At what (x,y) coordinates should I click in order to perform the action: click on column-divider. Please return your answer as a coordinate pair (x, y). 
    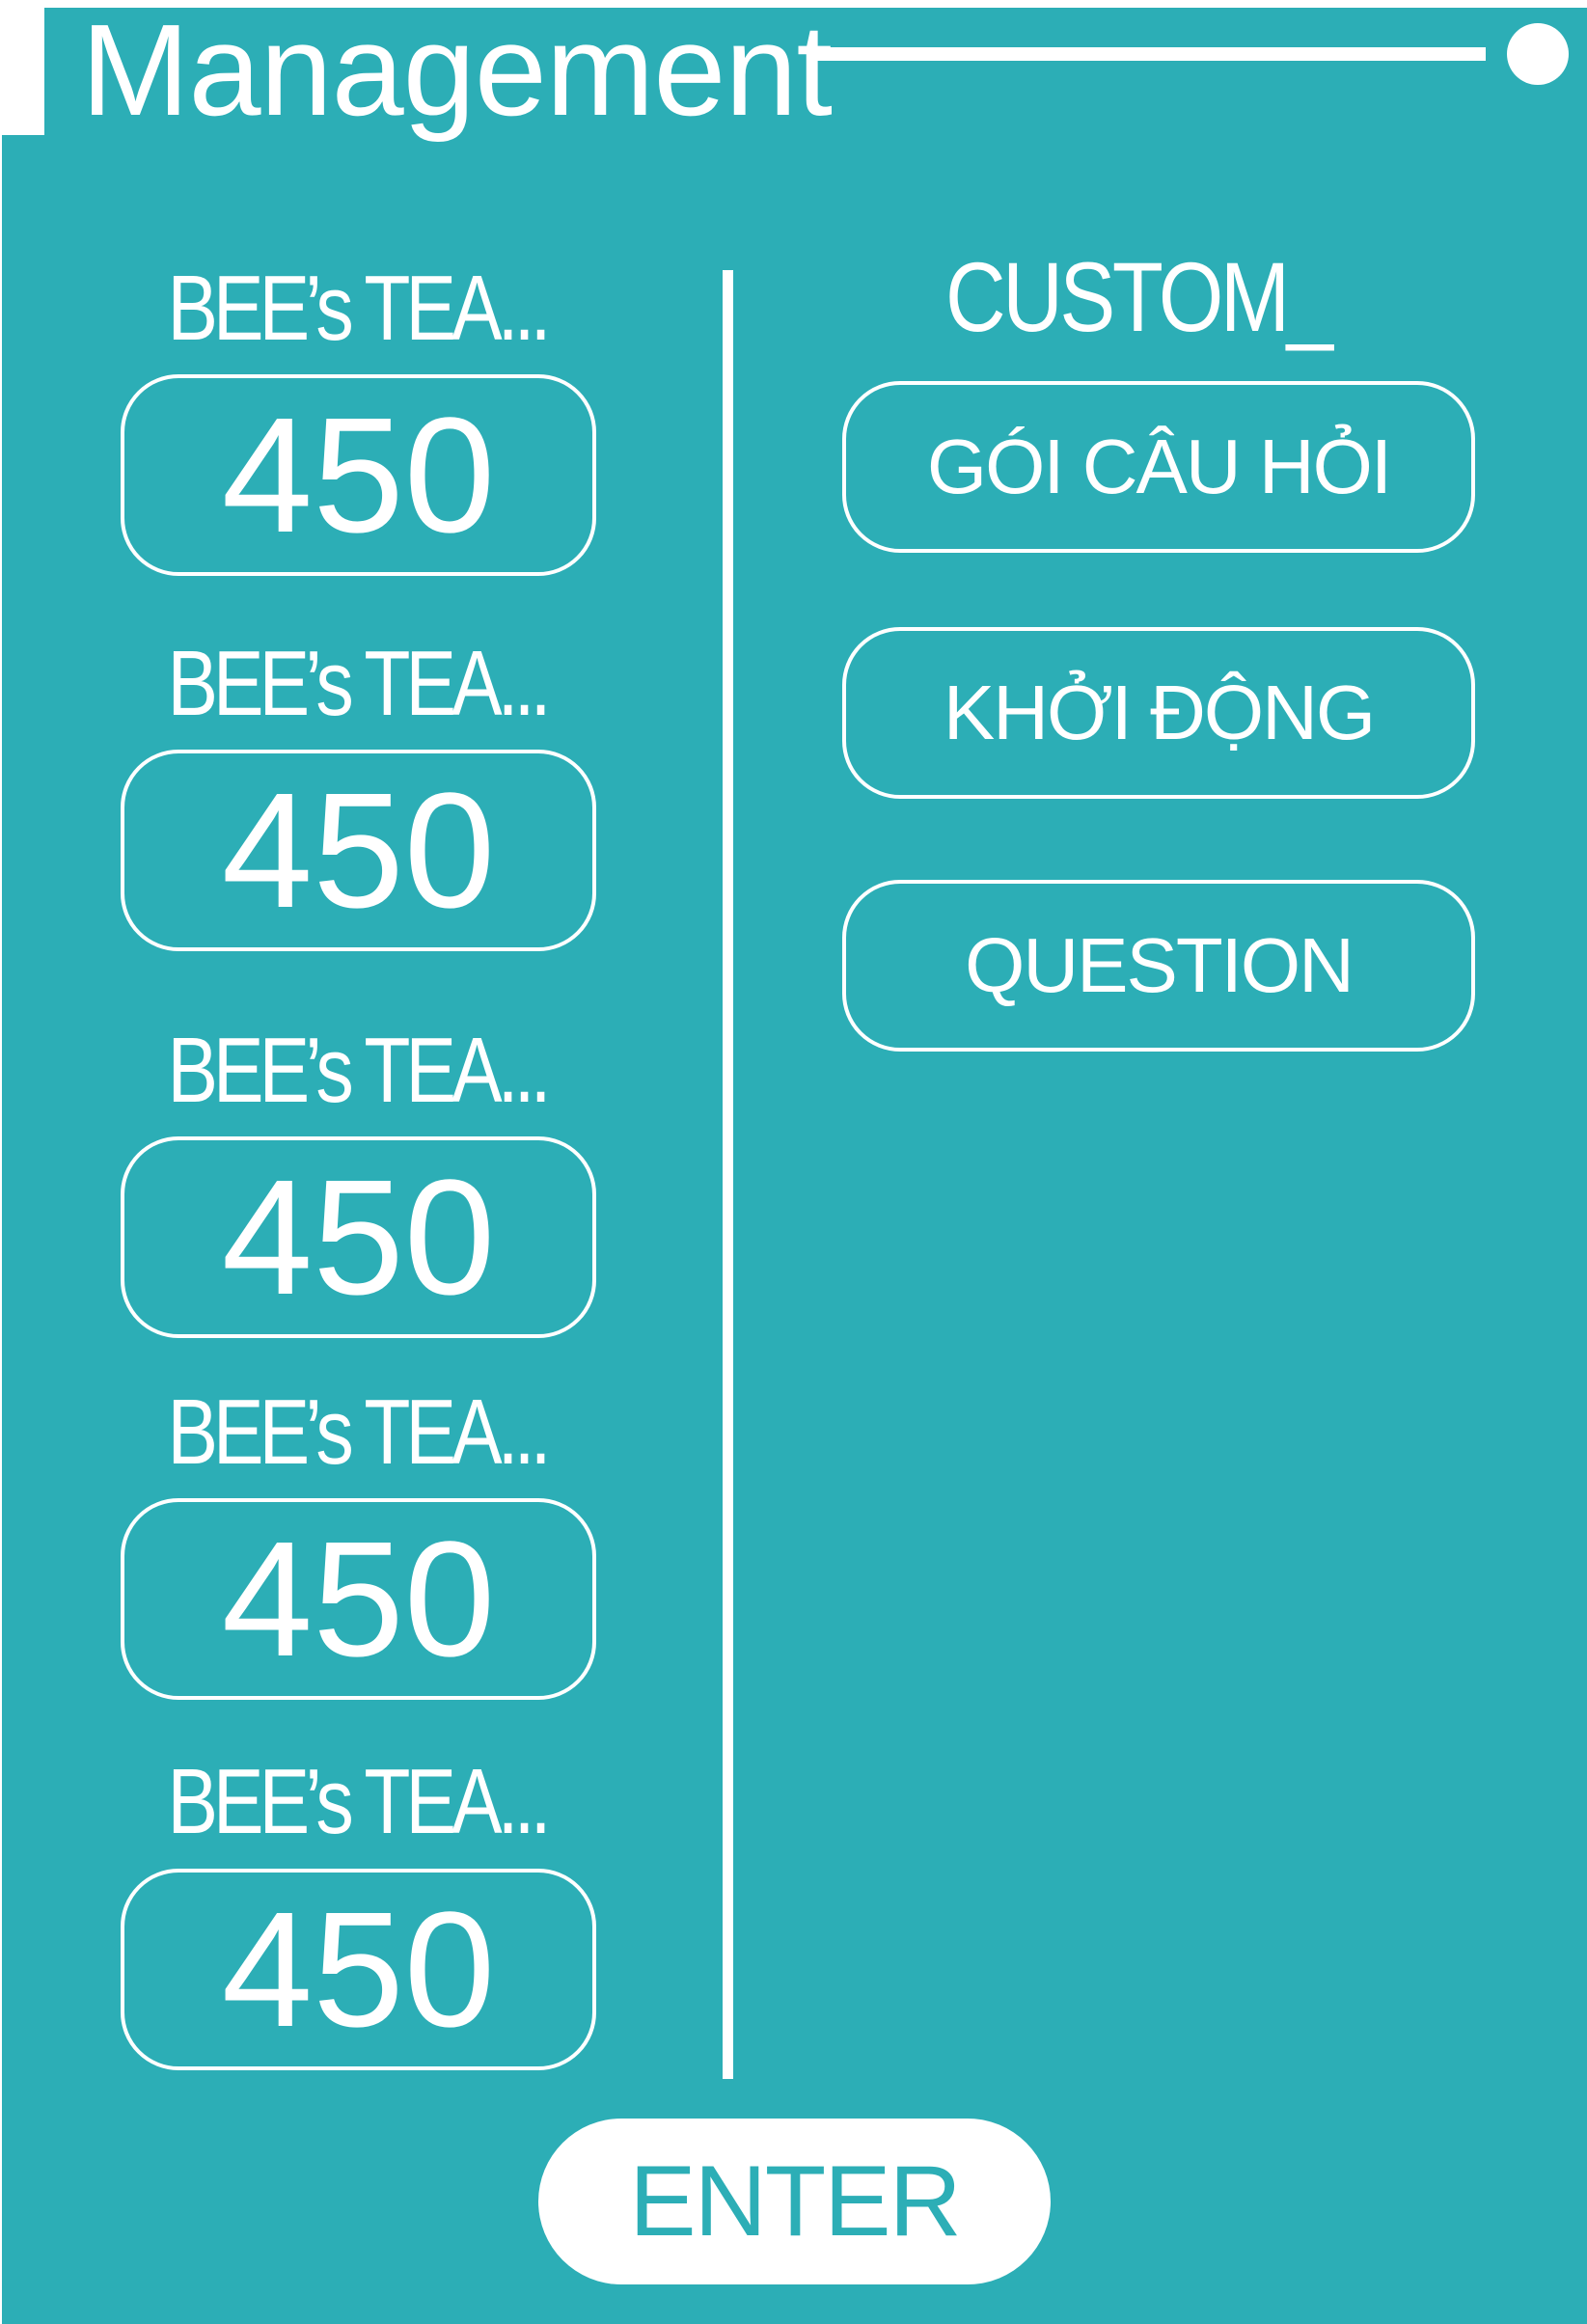
    Looking at the image, I should click on (728, 1174).